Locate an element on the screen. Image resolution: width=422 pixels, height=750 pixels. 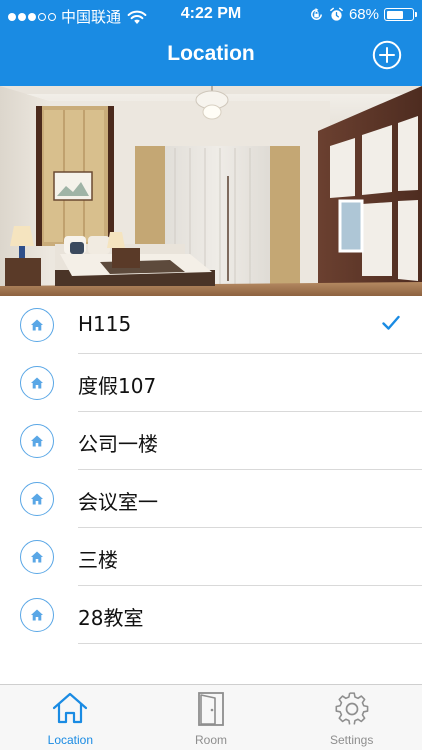
location-name: 度假107 is located at coordinates (117, 386).